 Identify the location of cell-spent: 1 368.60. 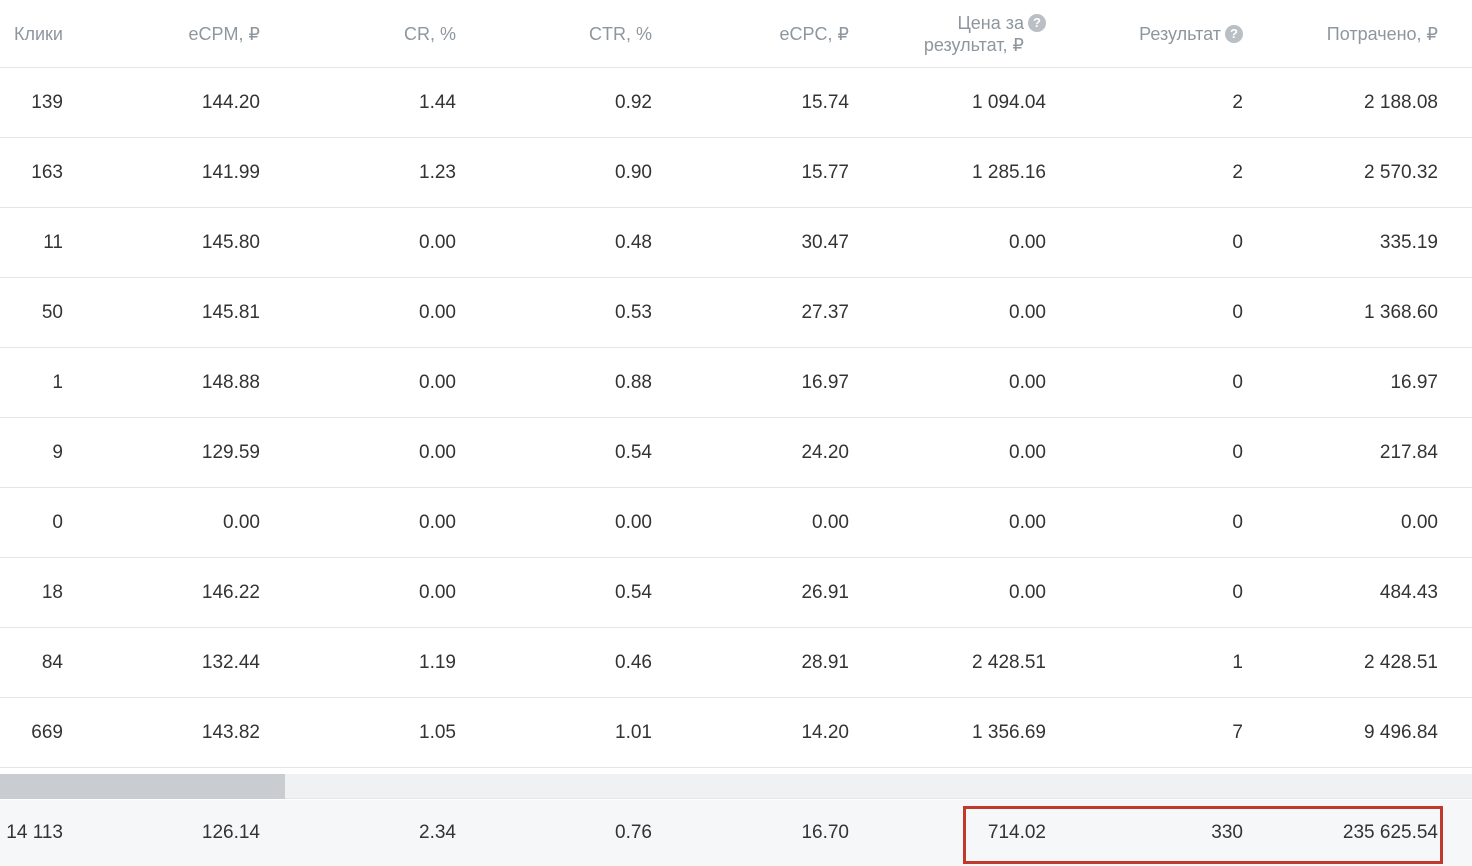
(1401, 312).